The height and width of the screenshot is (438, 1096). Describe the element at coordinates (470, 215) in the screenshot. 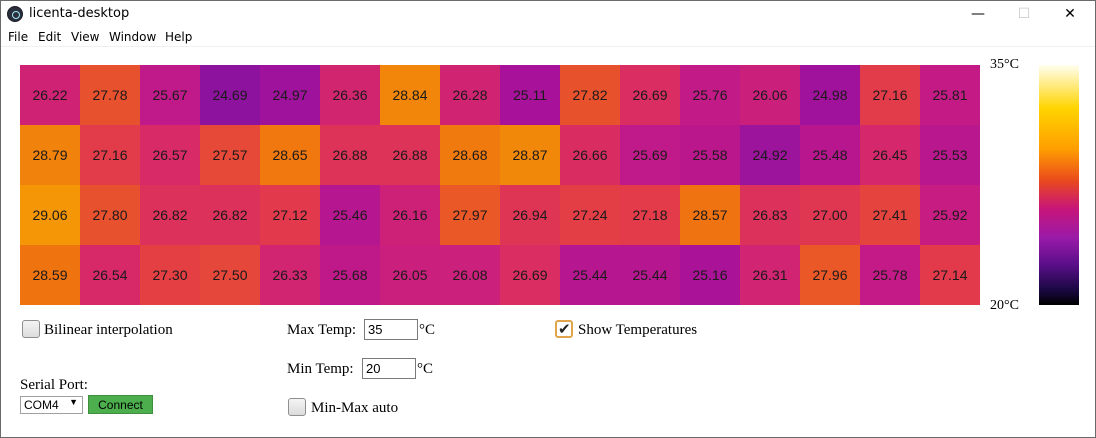

I see `heatmap-cell: 27.97` at that location.